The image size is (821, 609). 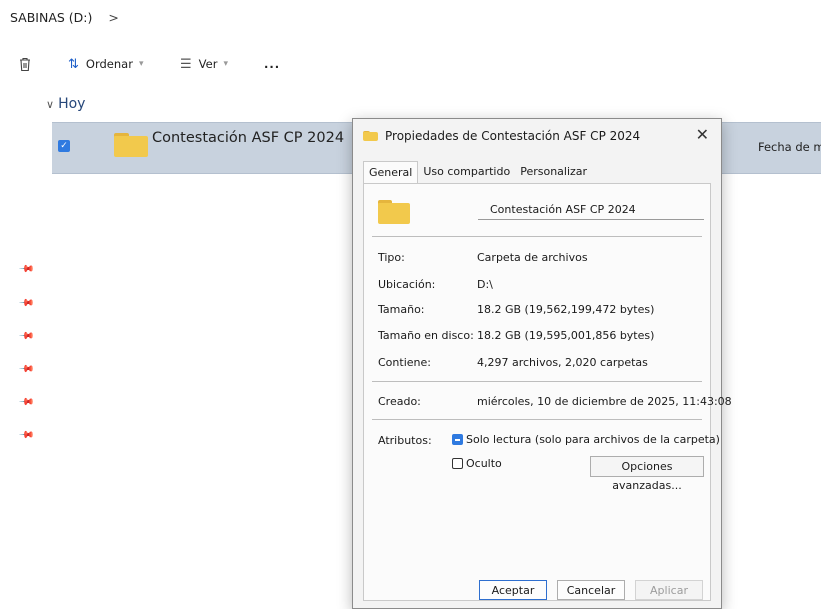 What do you see at coordinates (591, 590) in the screenshot?
I see `cancel-button: Cancelar` at bounding box center [591, 590].